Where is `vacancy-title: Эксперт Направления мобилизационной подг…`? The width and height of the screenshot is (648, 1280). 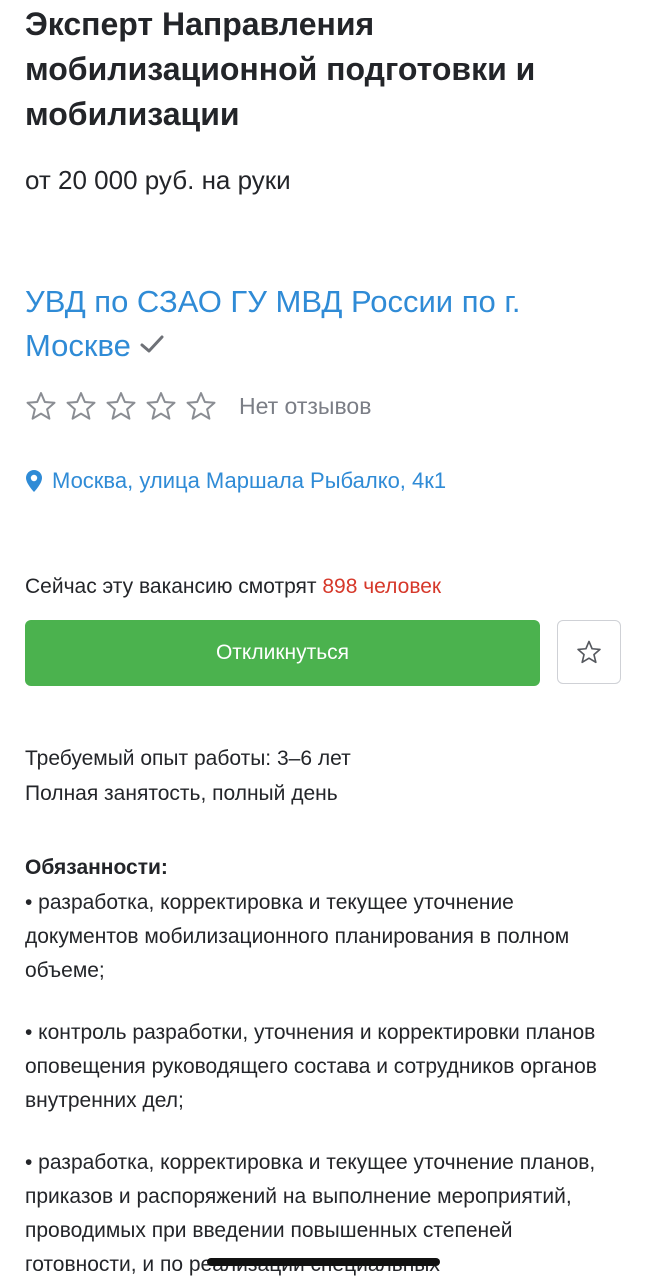 vacancy-title: Эксперт Направления мобилизационной подг… is located at coordinates (280, 69).